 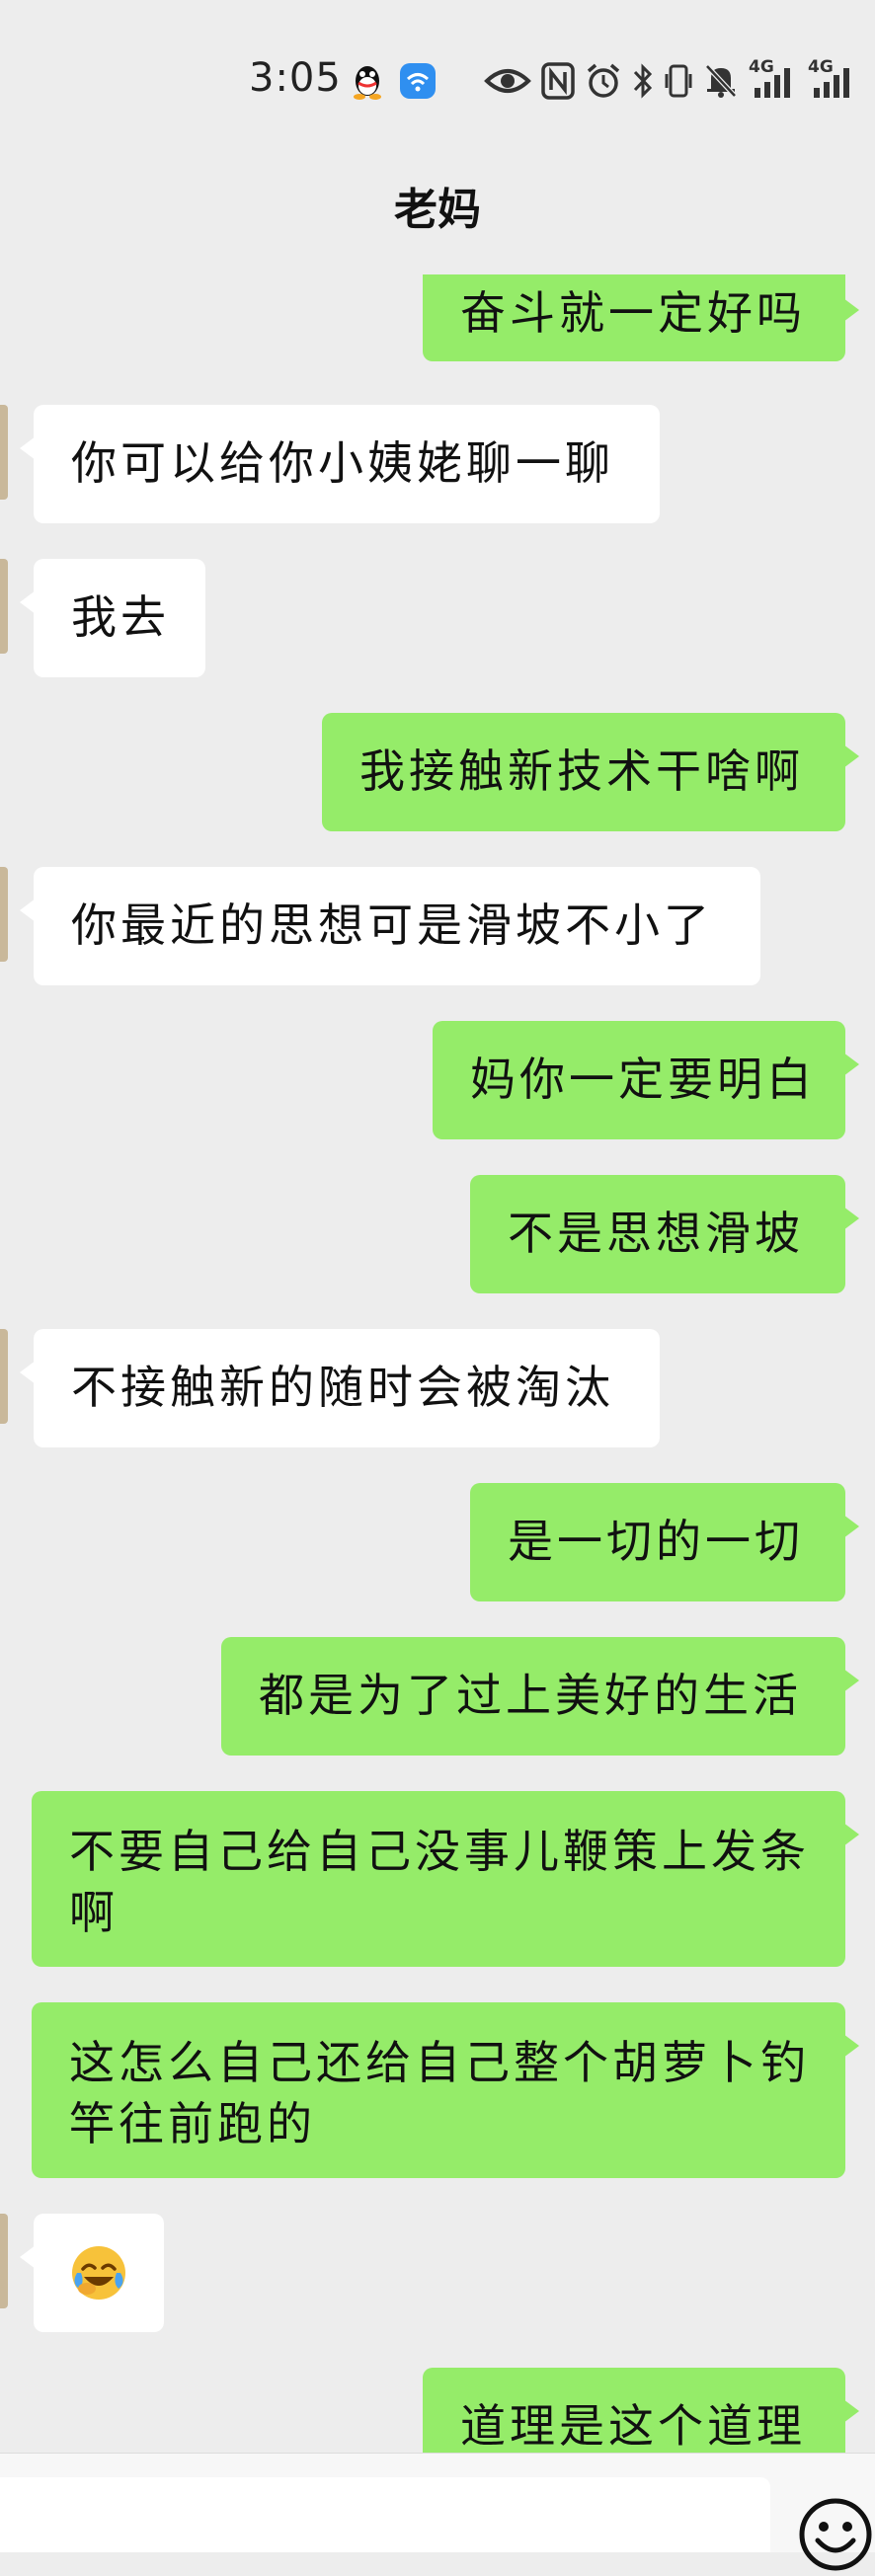 I want to click on message-bubble-outgoing: 我接触新技术干啥啊, so click(x=590, y=772).